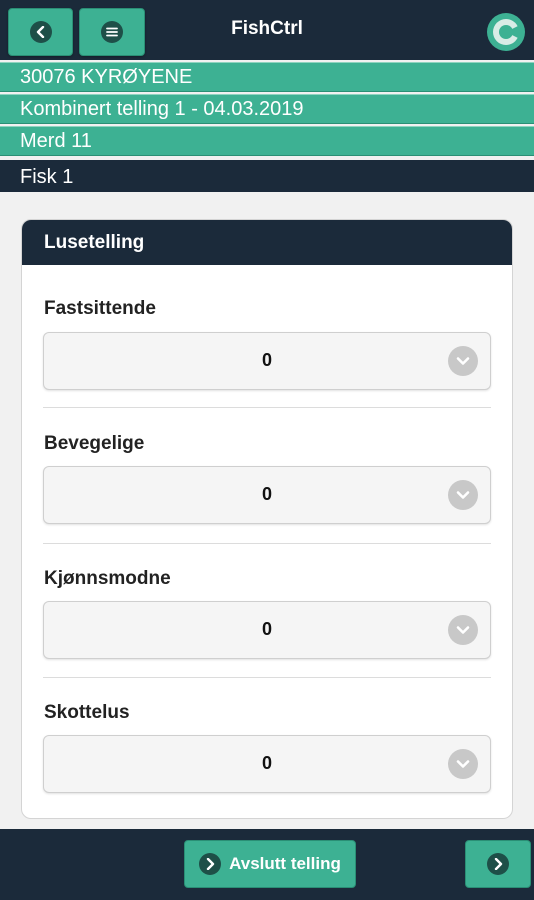  I want to click on field-label-kjonnsmodne: Kjønnsmodne, so click(107, 578).